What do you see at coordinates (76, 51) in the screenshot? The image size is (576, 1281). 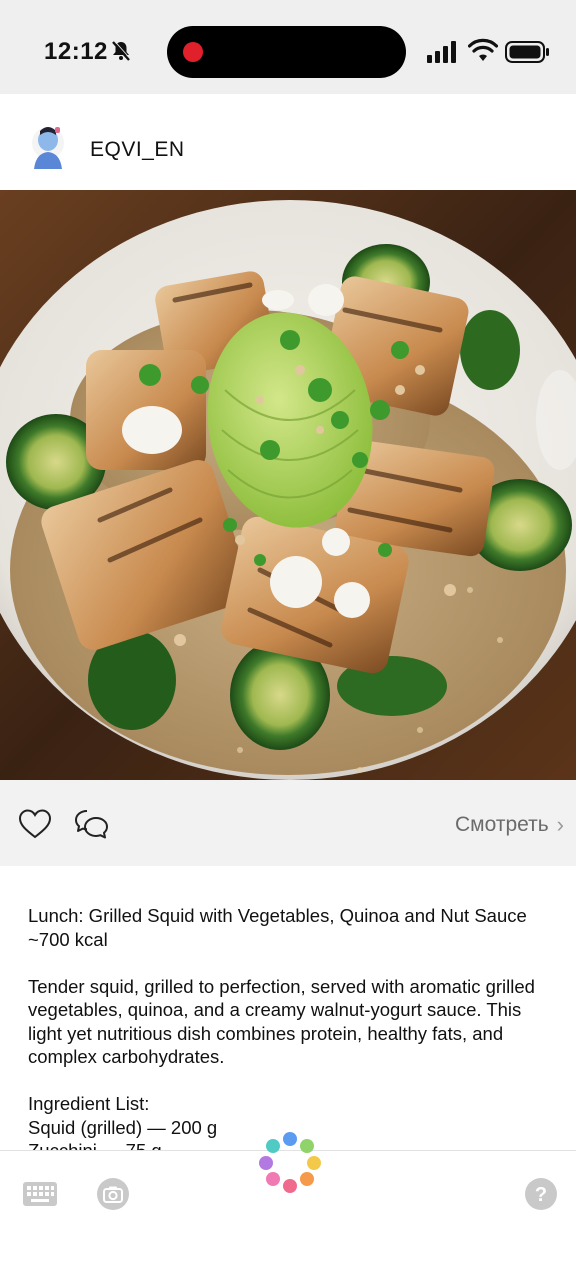 I see `status-time: 12:12` at bounding box center [76, 51].